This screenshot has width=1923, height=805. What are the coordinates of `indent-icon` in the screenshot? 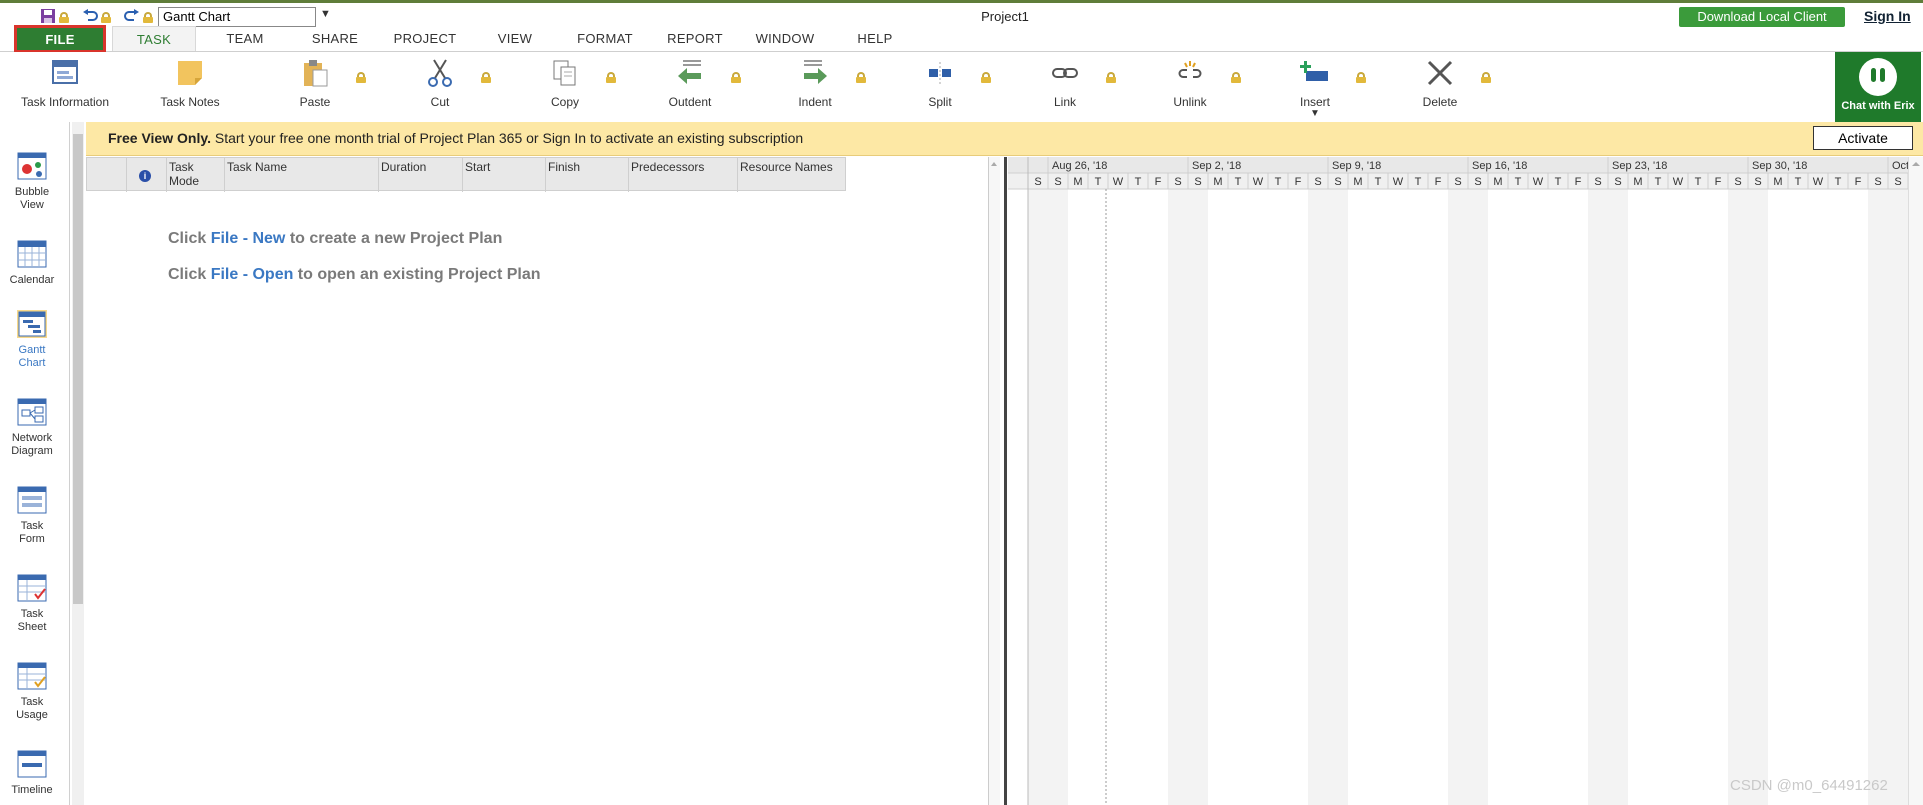 It's located at (815, 72).